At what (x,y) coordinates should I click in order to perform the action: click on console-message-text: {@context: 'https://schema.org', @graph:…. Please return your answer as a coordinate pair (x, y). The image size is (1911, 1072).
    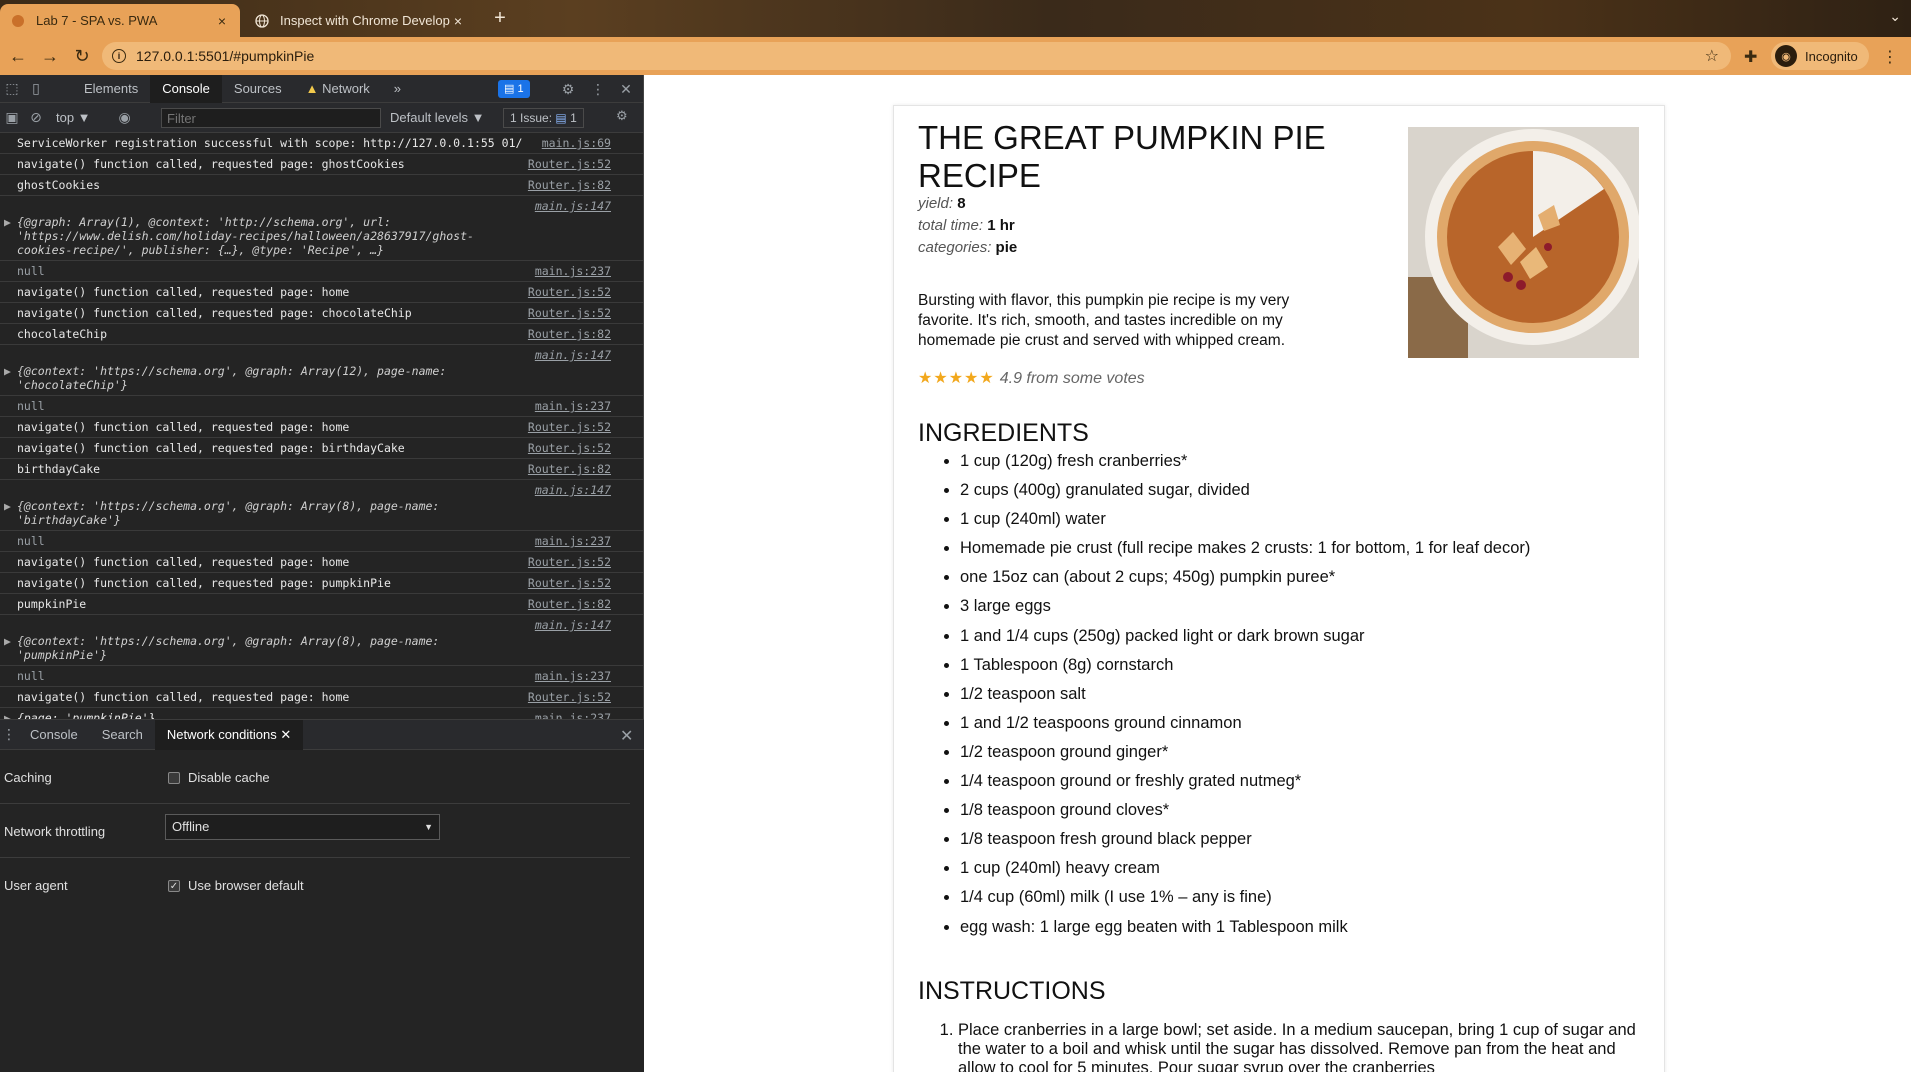
    Looking at the image, I should click on (232, 378).